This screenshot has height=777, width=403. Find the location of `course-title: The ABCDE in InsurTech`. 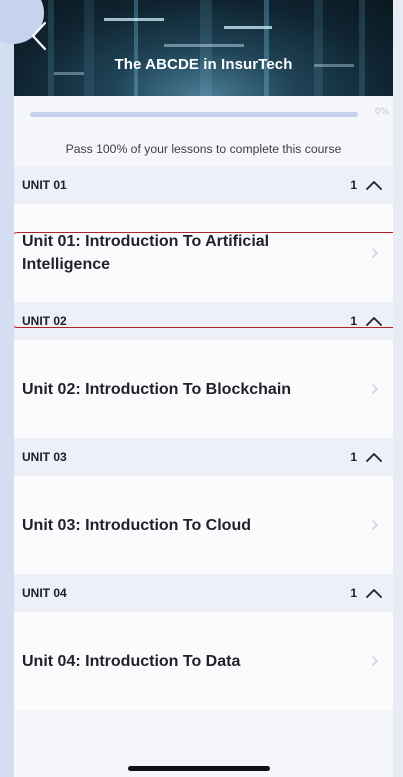

course-title: The ABCDE in InsurTech is located at coordinates (203, 64).